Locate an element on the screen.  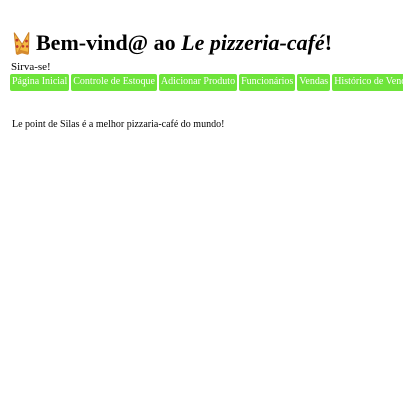
nav-sales-history-button: Histórico de Vendas is located at coordinates (367, 82).